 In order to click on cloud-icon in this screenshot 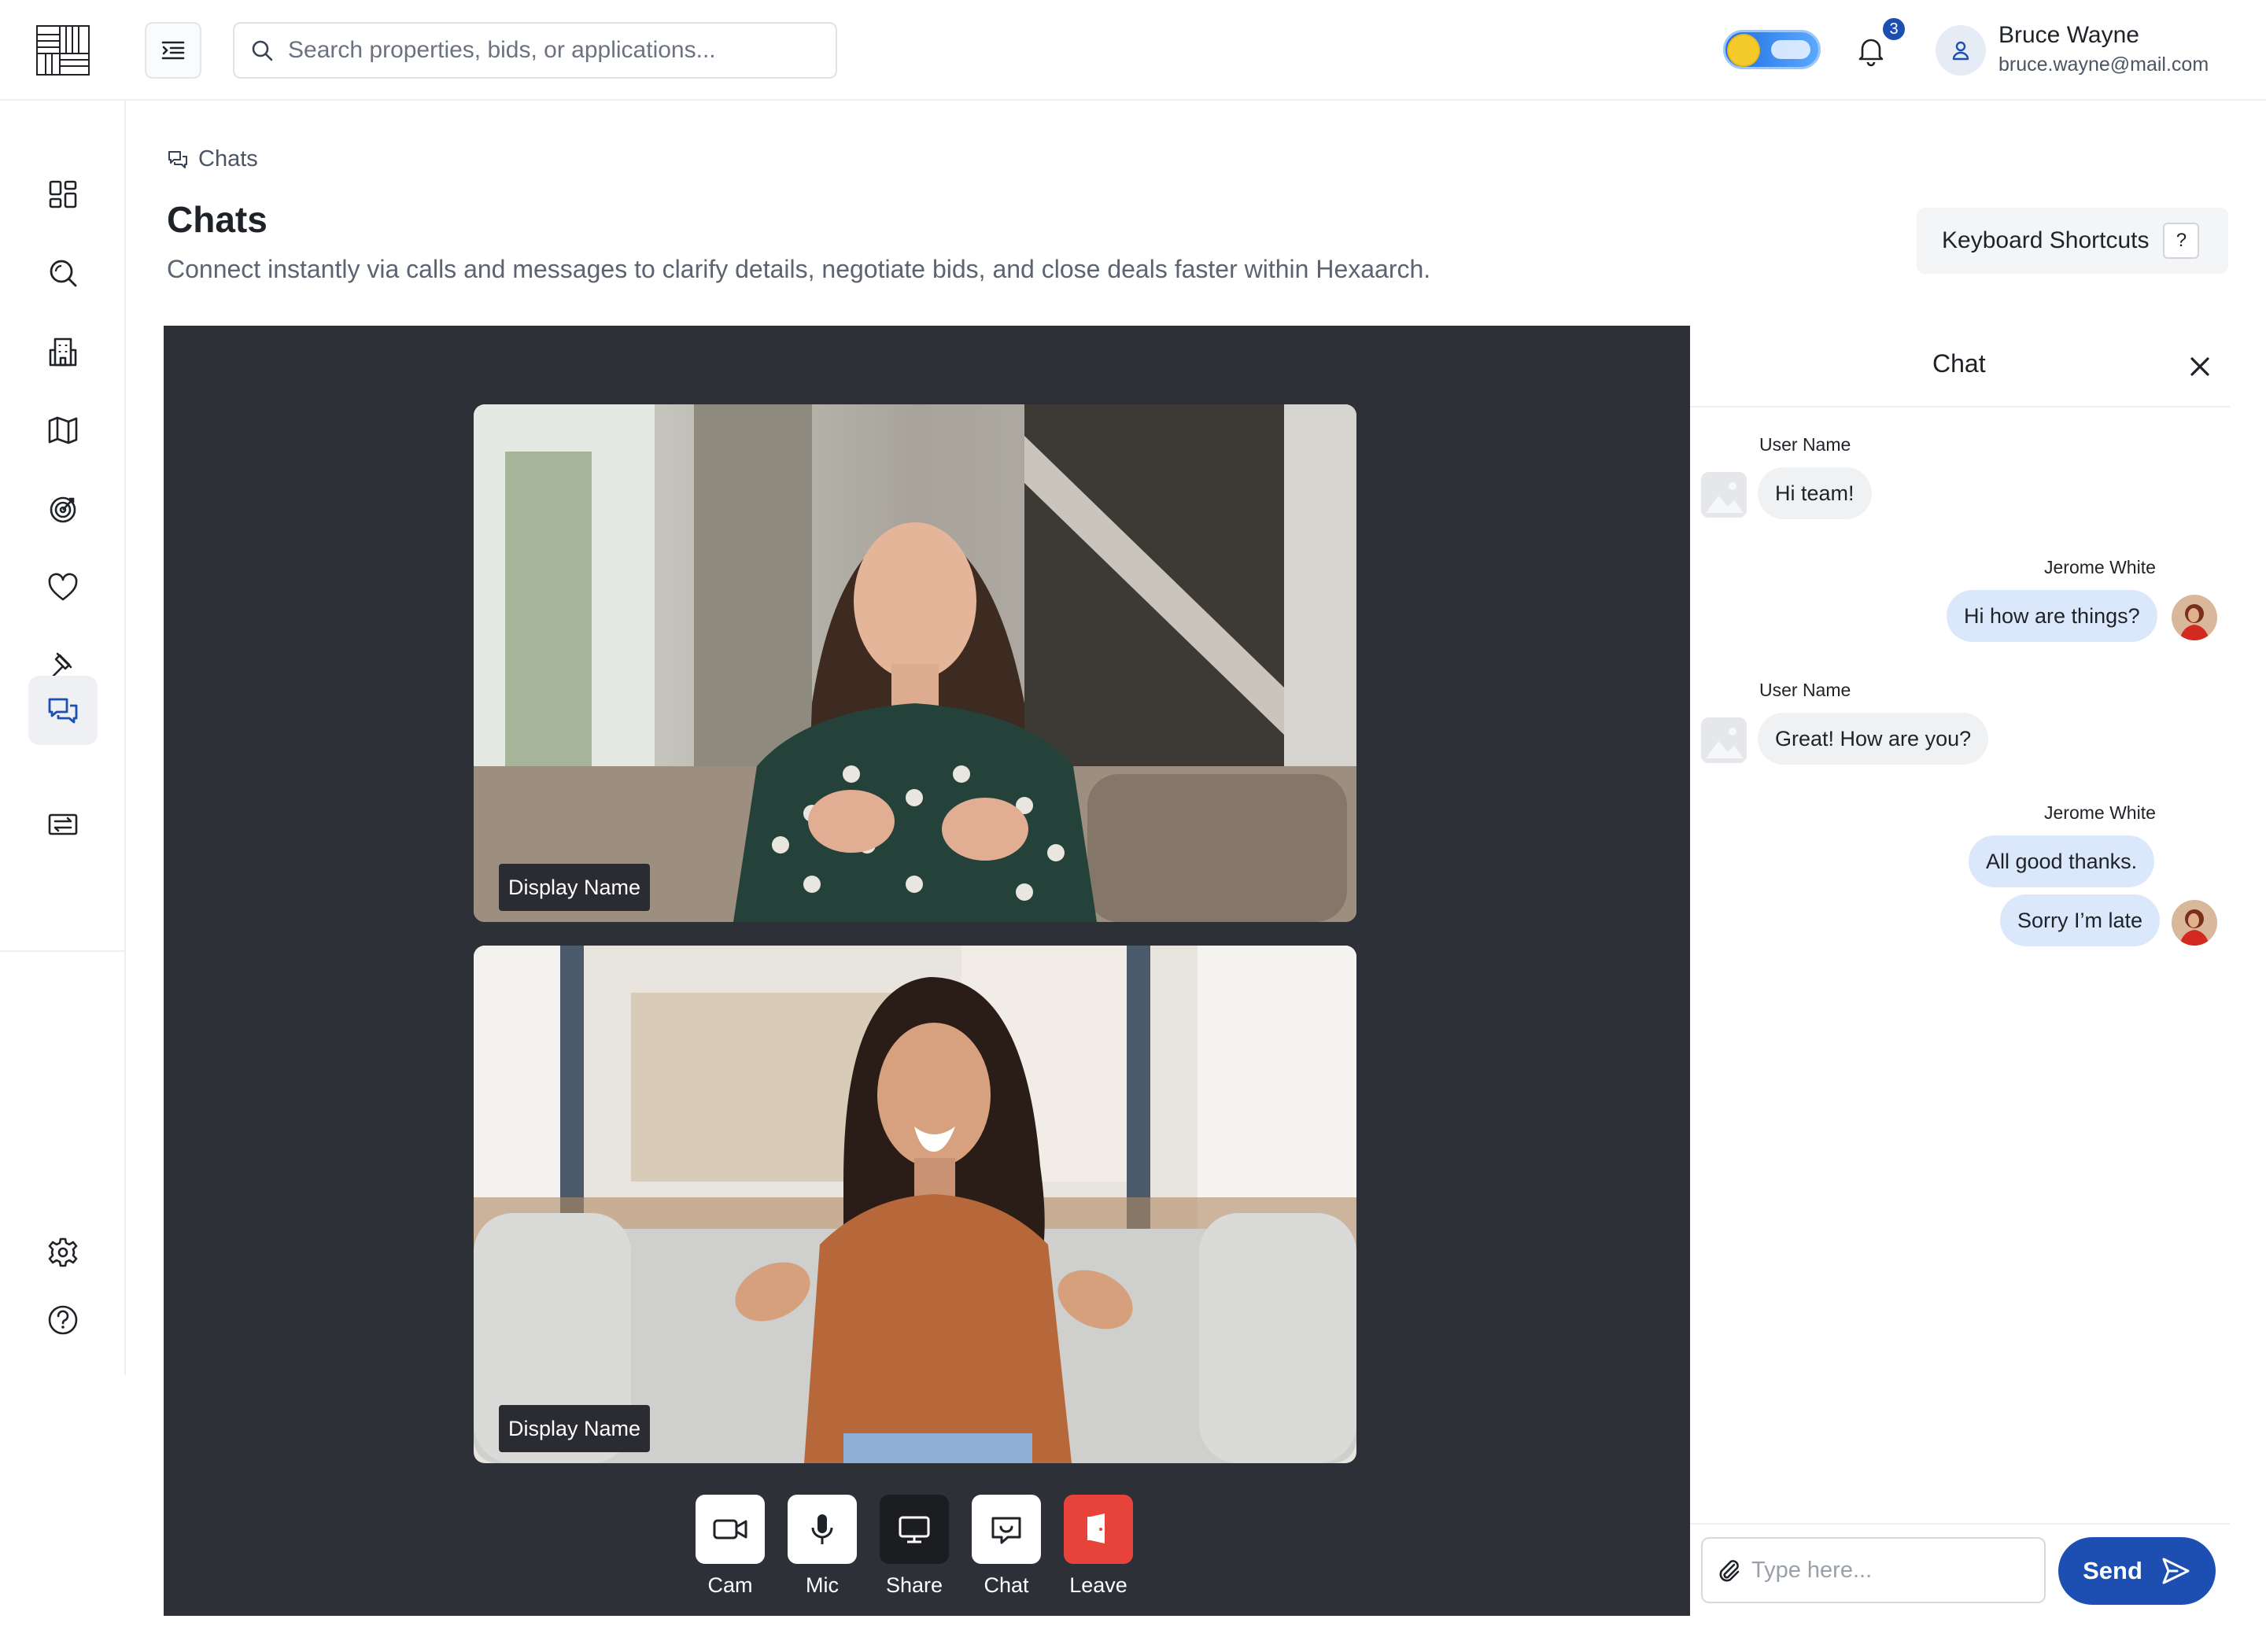, I will do `click(1790, 49)`.